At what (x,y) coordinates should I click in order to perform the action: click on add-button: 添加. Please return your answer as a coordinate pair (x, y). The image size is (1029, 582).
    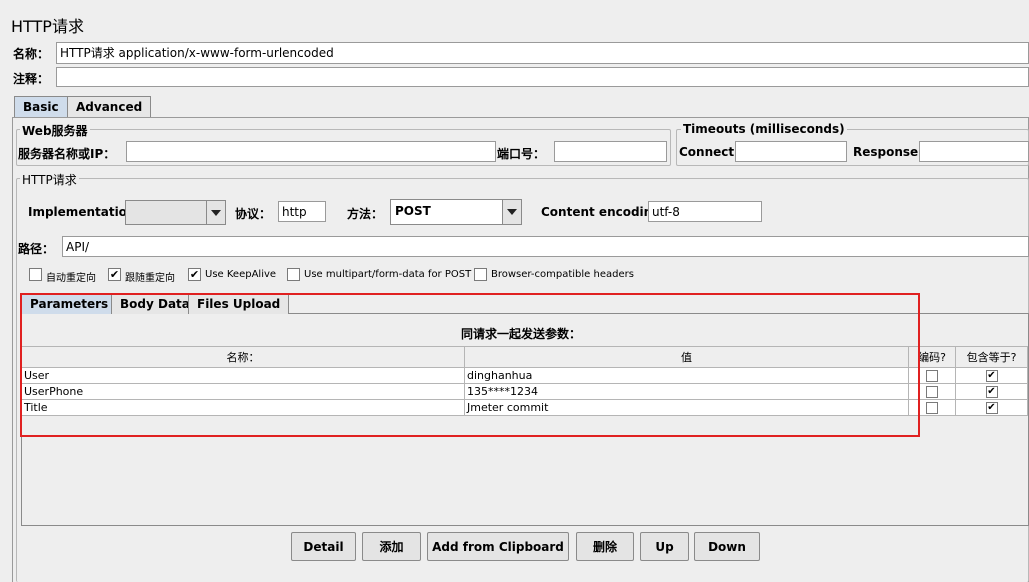
    Looking at the image, I should click on (391, 546).